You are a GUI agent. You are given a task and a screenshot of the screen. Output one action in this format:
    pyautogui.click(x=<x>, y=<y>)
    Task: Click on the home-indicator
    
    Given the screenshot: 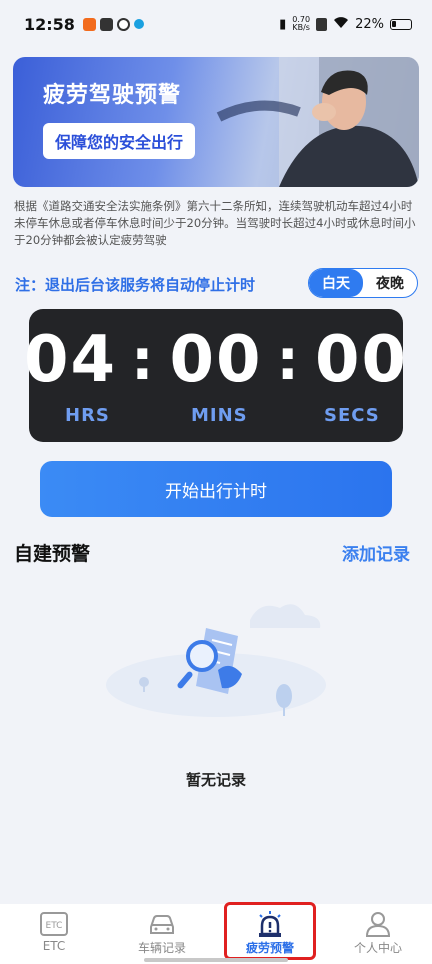 What is the action you would take?
    pyautogui.click(x=216, y=960)
    